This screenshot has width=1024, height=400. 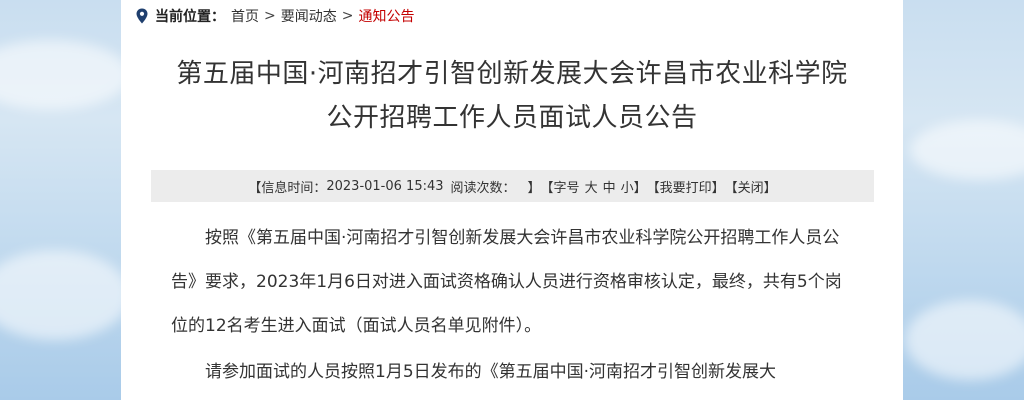 What do you see at coordinates (190, 17) in the screenshot?
I see `breadcrumb-label: 当前位置：` at bounding box center [190, 17].